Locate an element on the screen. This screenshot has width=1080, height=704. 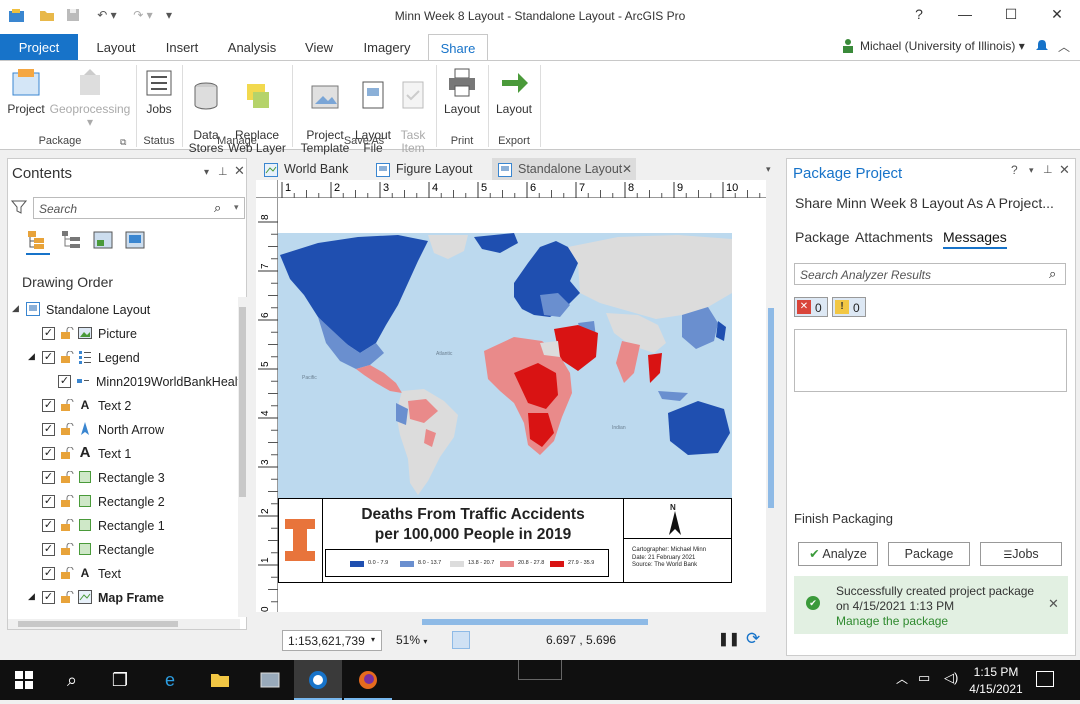
view-tab-standalone-layout: Standalone Layout ✕ is located at coordinates (564, 169).